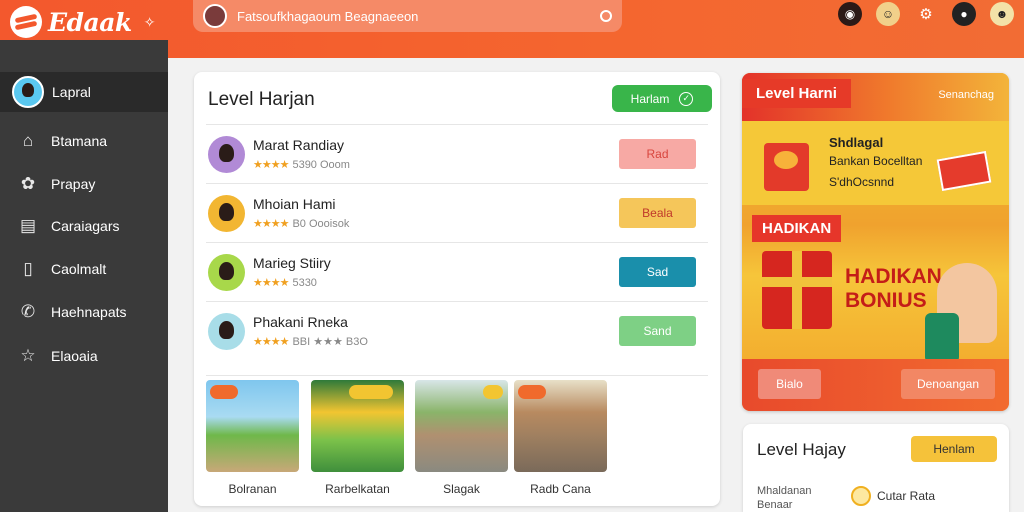 This screenshot has height=512, width=1024. Describe the element at coordinates (28, 140) in the screenshot. I see `home-icon: ⌂` at that location.